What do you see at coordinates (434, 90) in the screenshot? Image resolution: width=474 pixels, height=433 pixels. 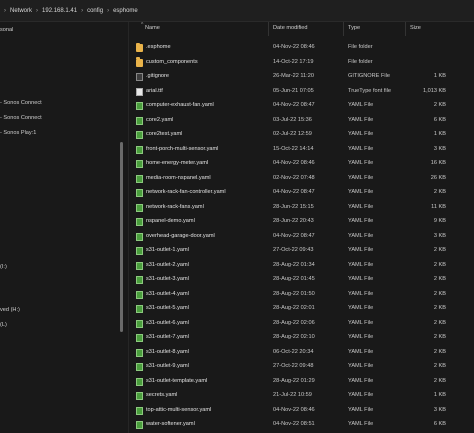 I see `file-size: 1,013 KB` at bounding box center [434, 90].